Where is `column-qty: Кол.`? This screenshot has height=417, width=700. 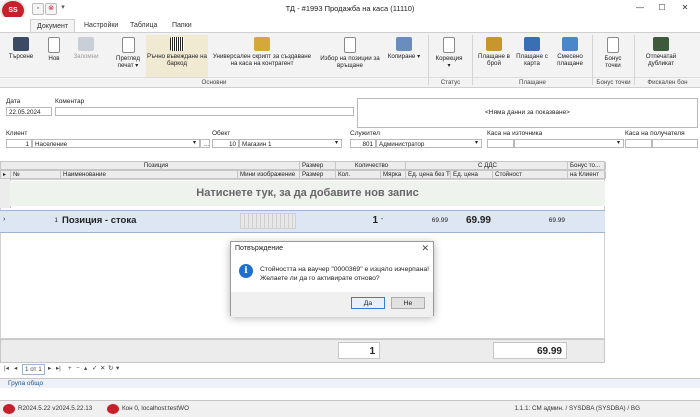
column-qty: Кол. is located at coordinates (358, 175).